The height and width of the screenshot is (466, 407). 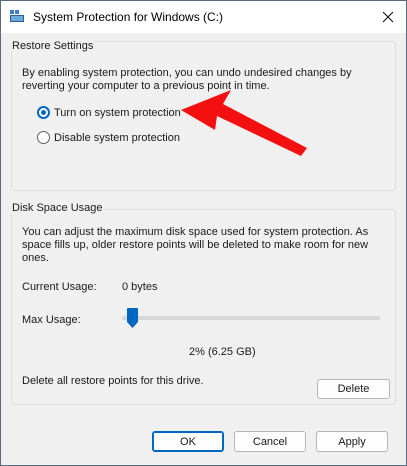 What do you see at coordinates (251, 318) in the screenshot?
I see `max-usage-slider-track` at bounding box center [251, 318].